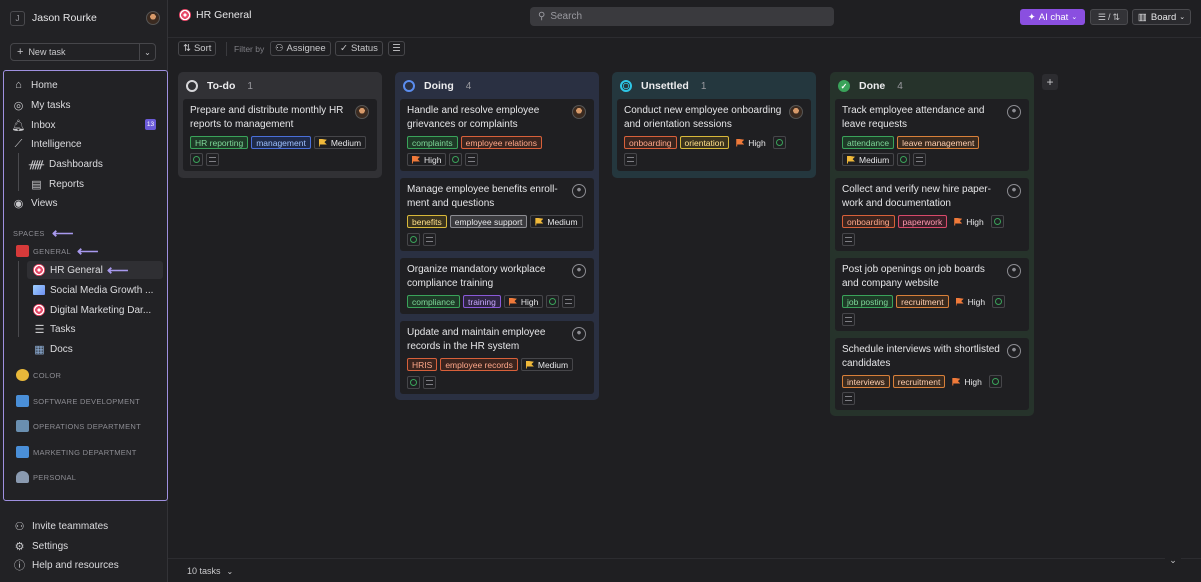 This screenshot has width=1201, height=582. What do you see at coordinates (210, 571) in the screenshot?
I see `task-count-dropdown: 10 tasks ⌄` at bounding box center [210, 571].